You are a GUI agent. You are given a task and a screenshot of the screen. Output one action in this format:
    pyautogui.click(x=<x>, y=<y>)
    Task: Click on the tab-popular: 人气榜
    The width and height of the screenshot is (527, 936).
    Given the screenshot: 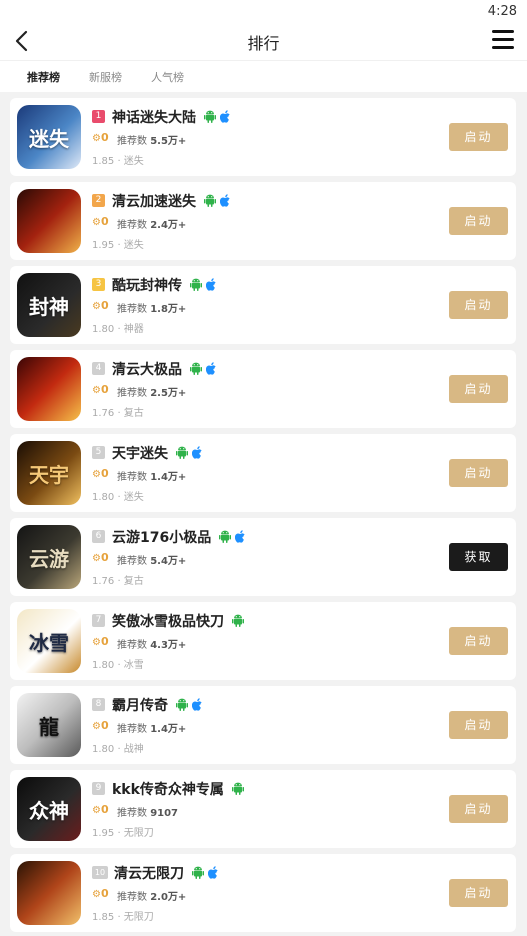 What is the action you would take?
    pyautogui.click(x=167, y=77)
    